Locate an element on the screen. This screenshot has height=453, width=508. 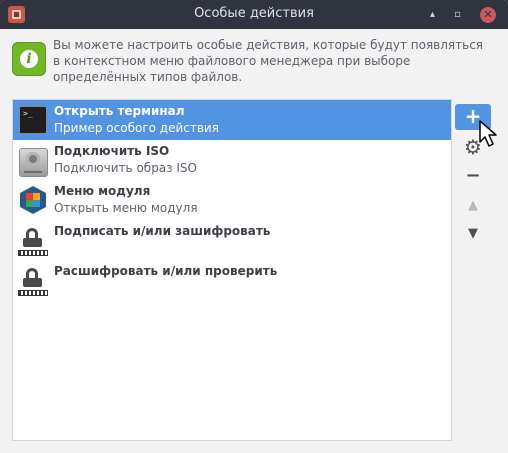
info-icon: i is located at coordinates (29, 59).